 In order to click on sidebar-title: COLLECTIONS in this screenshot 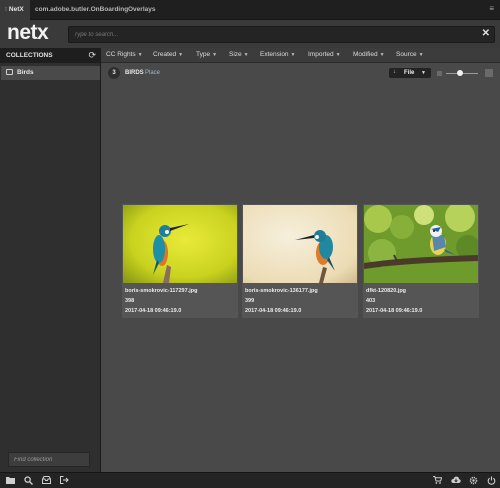, I will do `click(29, 55)`.